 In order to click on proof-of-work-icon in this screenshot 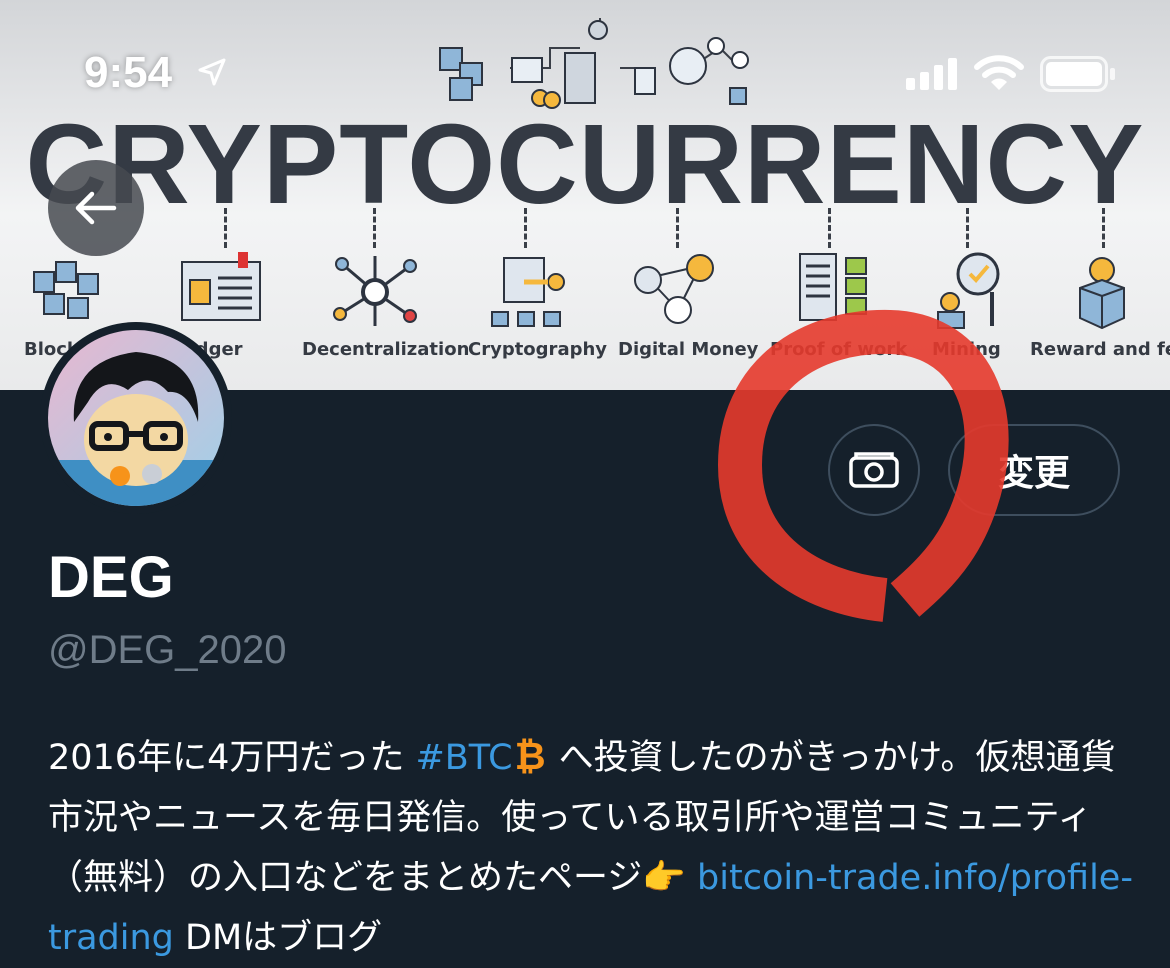, I will do `click(833, 287)`.